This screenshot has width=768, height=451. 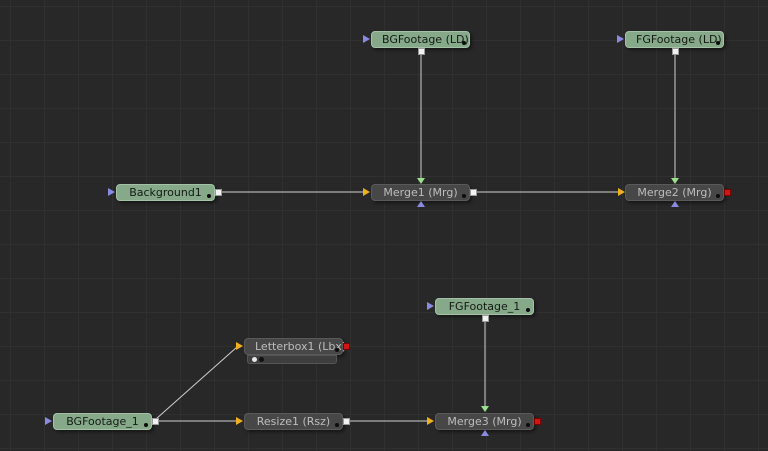 I want to click on node-merge3: Merge3 (Mrg), so click(x=484, y=421).